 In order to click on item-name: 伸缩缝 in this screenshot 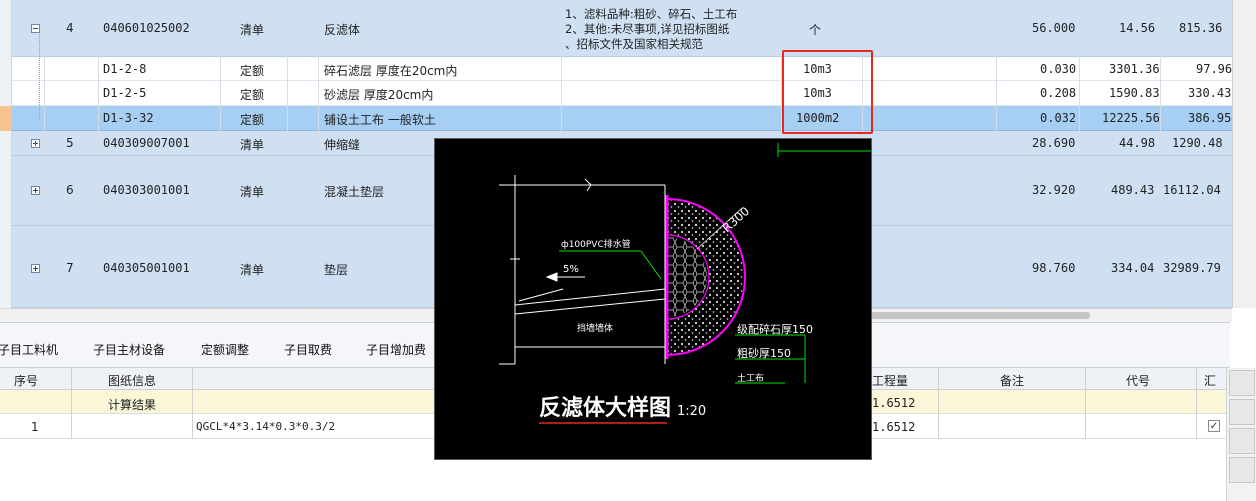, I will do `click(342, 145)`.